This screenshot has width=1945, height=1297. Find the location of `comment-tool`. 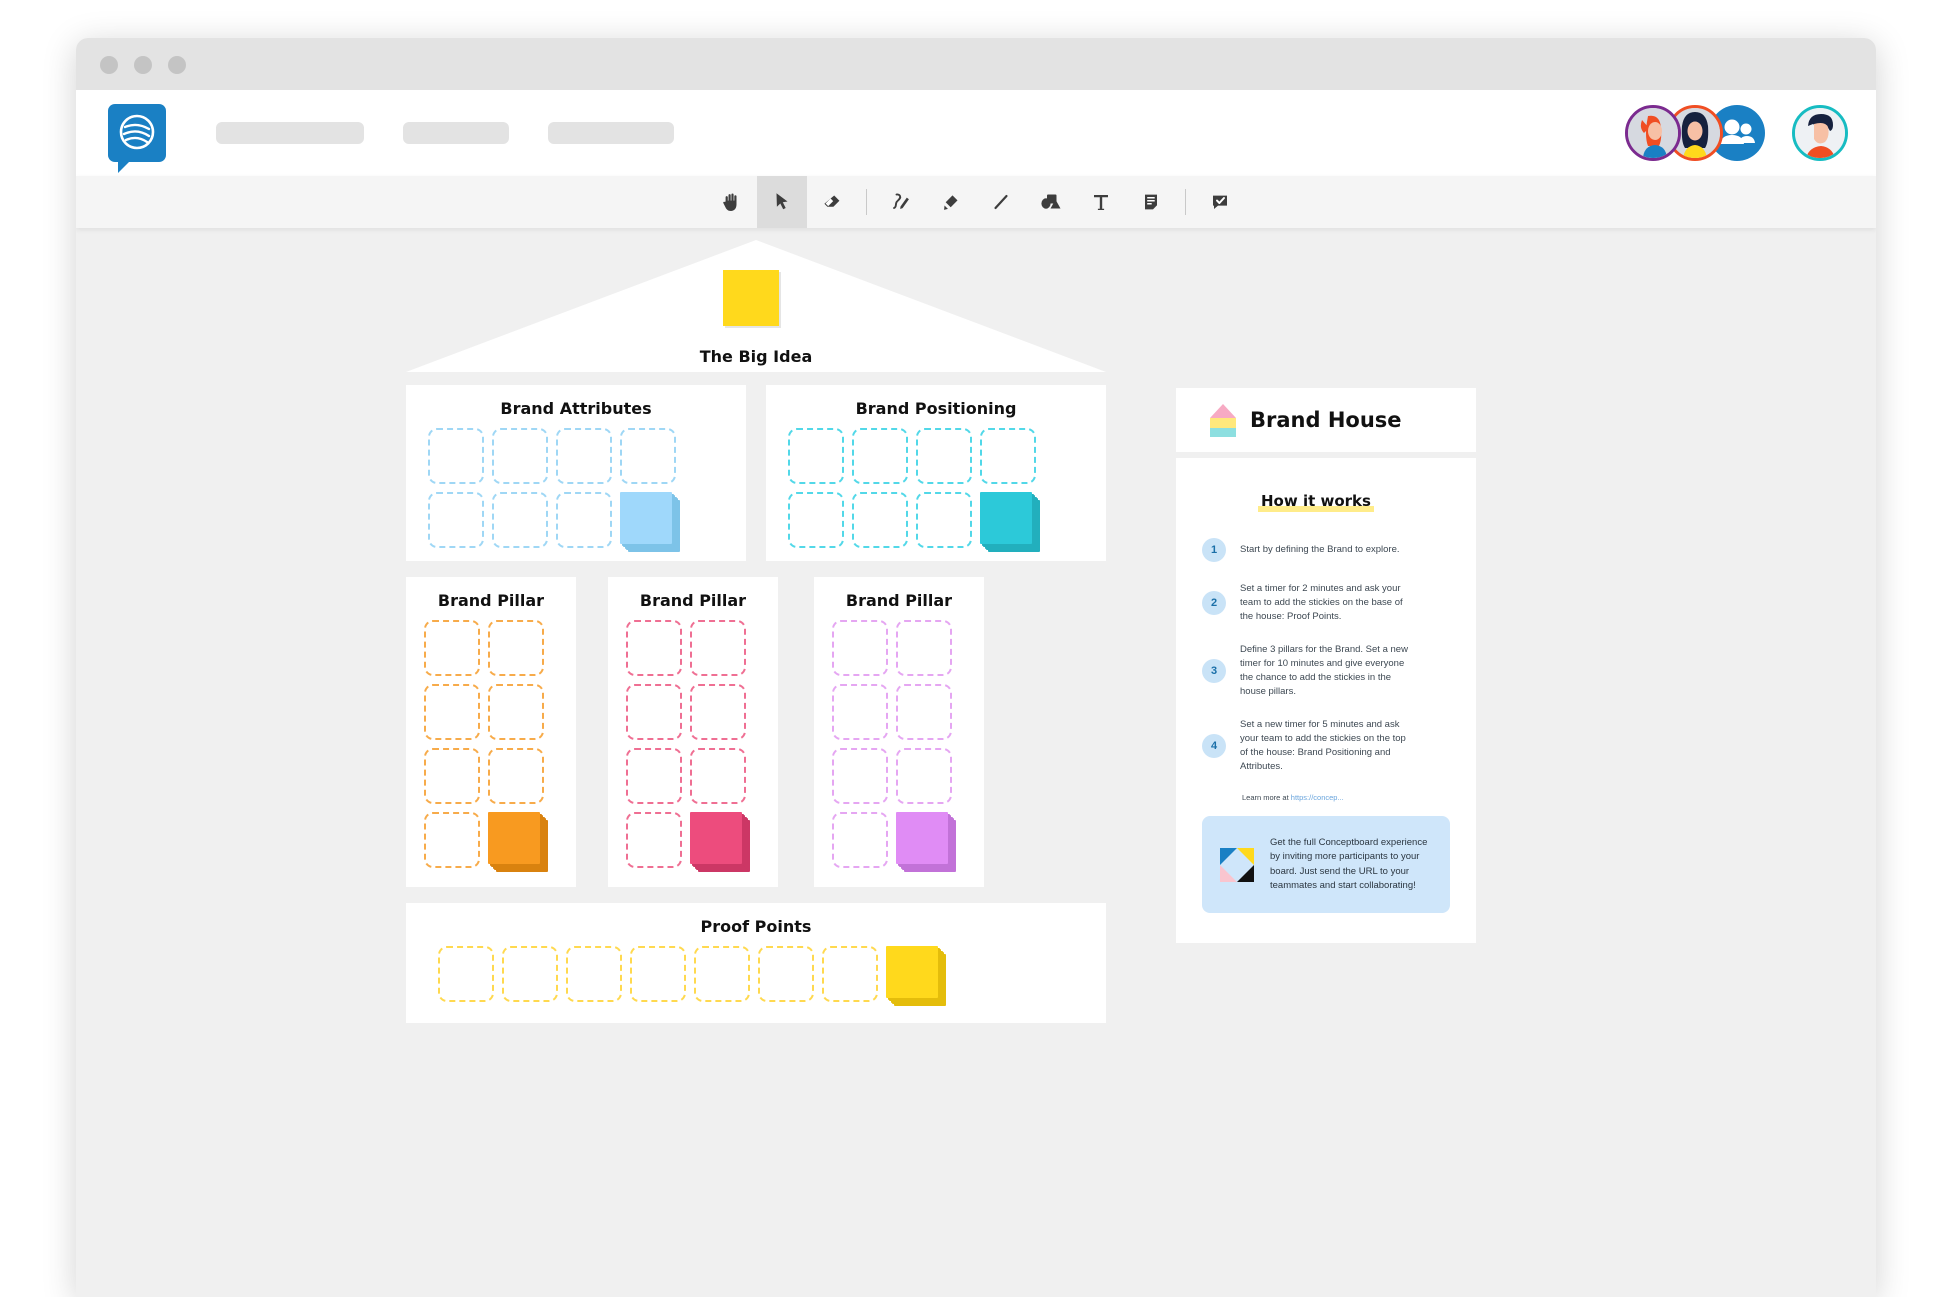

comment-tool is located at coordinates (1220, 202).